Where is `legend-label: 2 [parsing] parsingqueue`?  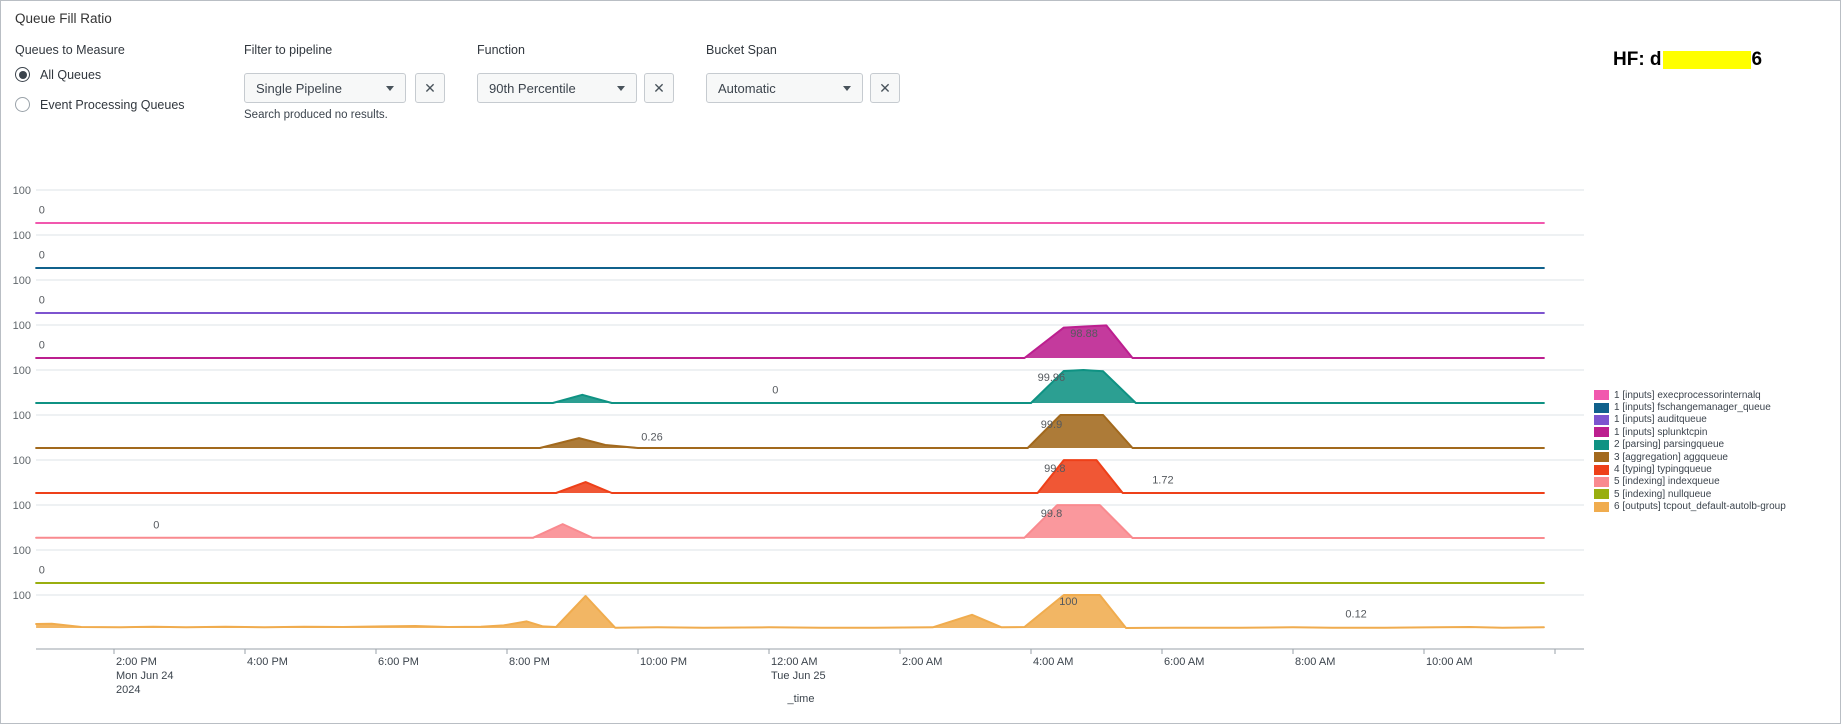 legend-label: 2 [parsing] parsingqueue is located at coordinates (1669, 445).